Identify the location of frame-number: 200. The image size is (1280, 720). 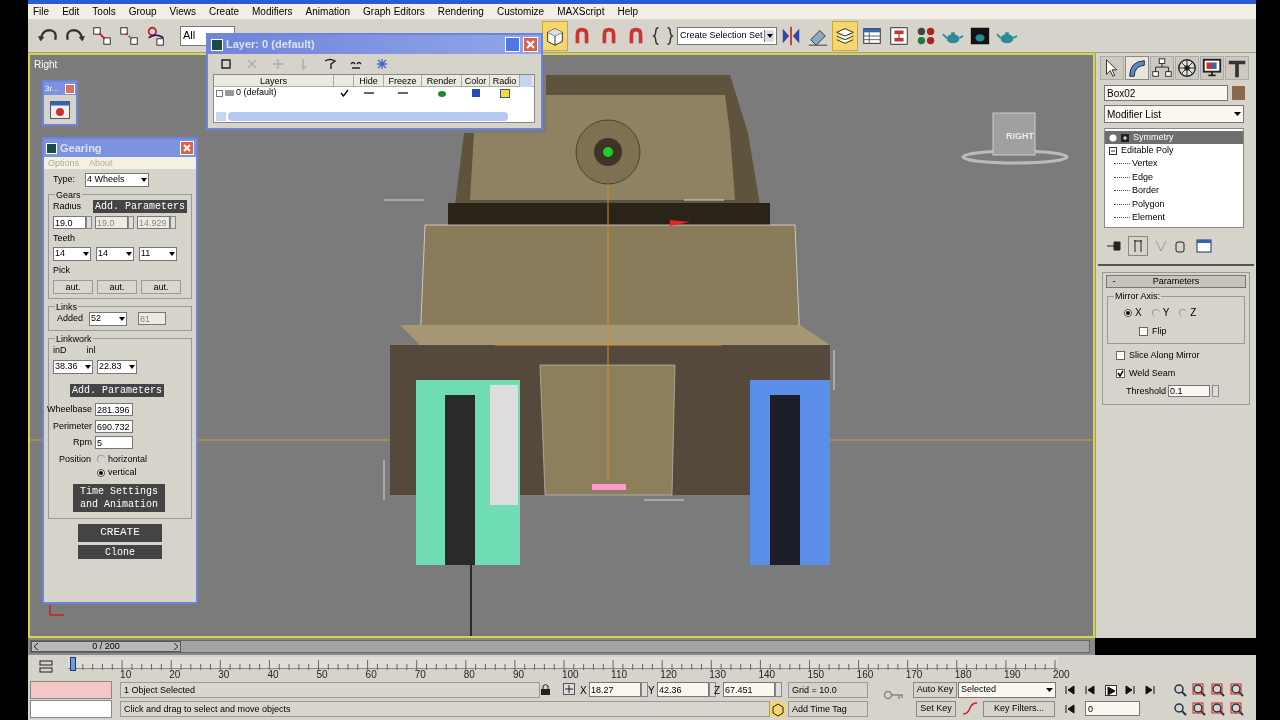
(1061, 675).